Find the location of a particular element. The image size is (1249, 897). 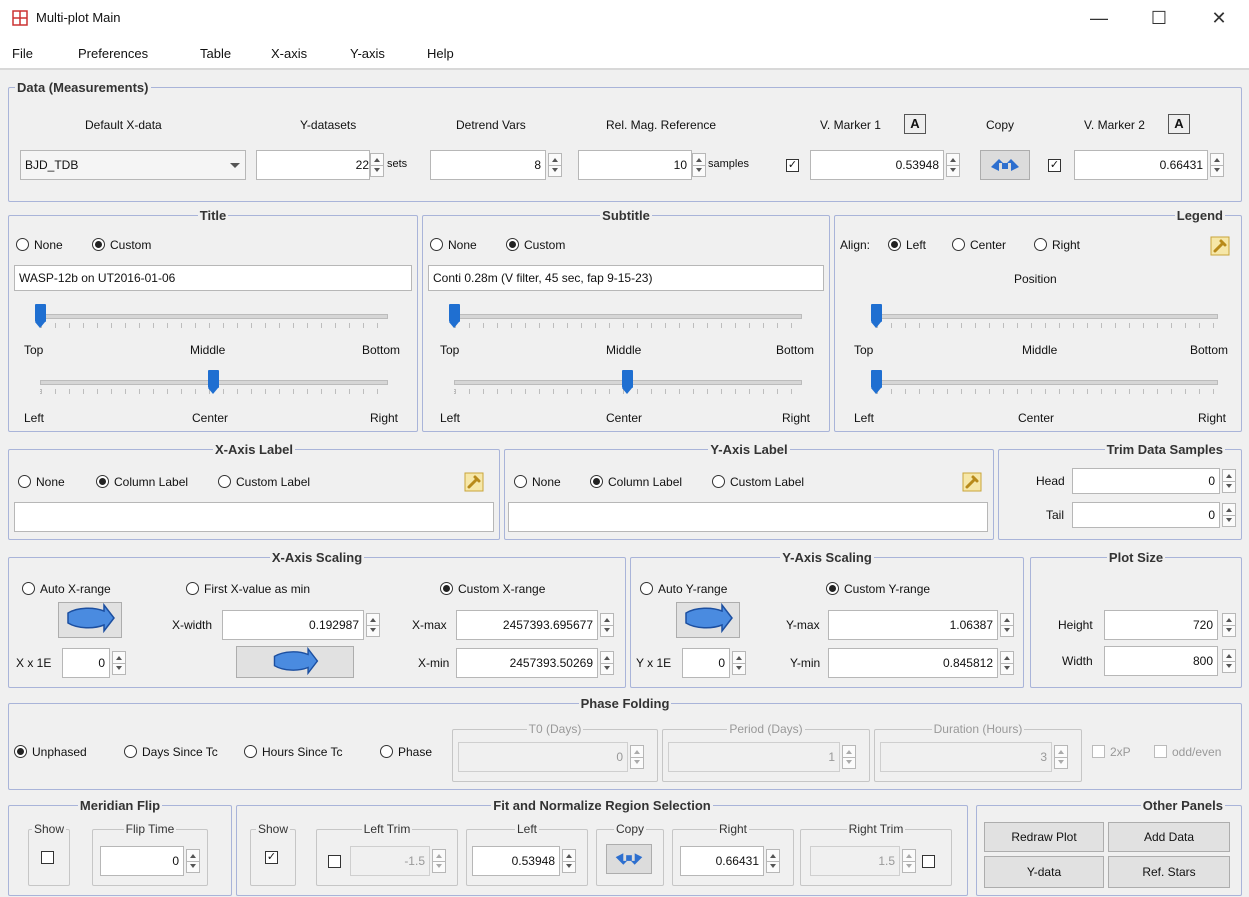

detrend-spinner is located at coordinates (555, 165).